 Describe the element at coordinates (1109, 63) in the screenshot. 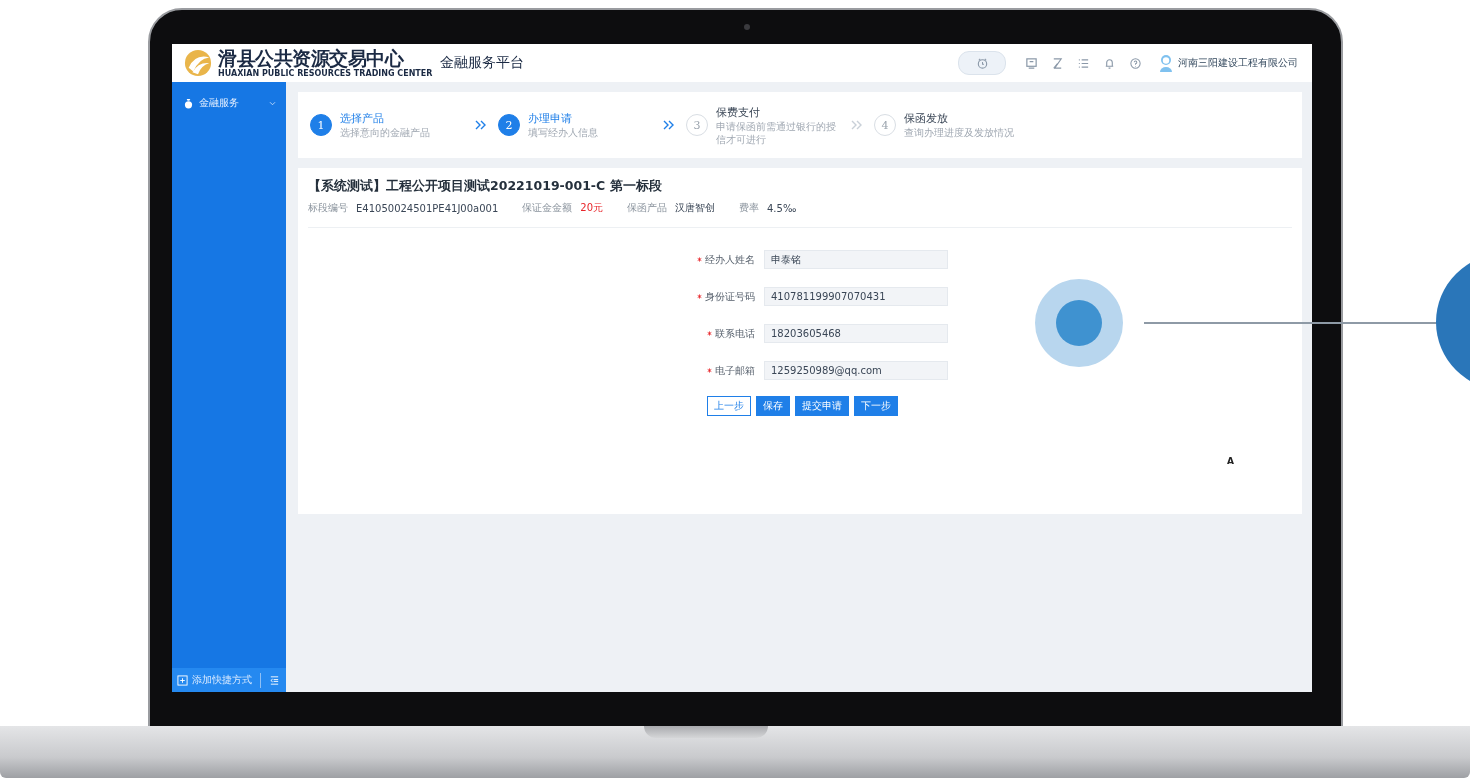

I see `bell-icon` at that location.